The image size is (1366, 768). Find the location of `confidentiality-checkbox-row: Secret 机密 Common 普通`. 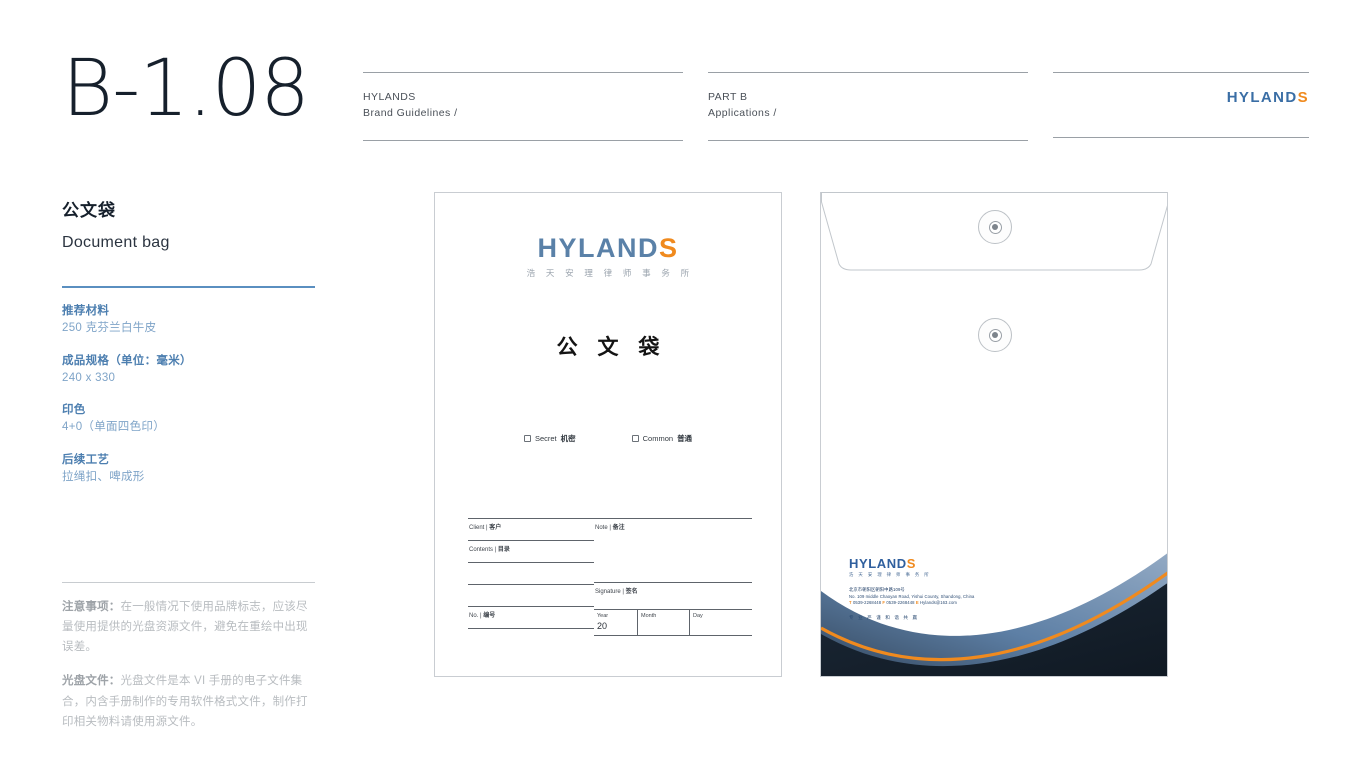

confidentiality-checkbox-row: Secret 机密 Common 普通 is located at coordinates (608, 438).